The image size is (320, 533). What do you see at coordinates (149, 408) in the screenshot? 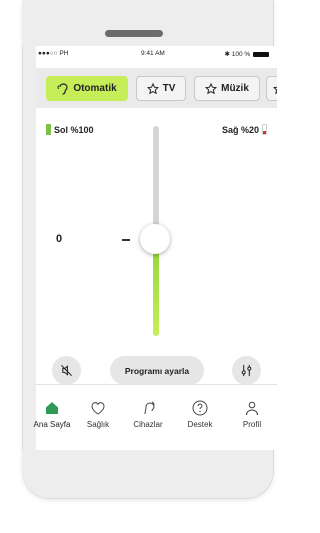
I see `hearing-aid-icon` at bounding box center [149, 408].